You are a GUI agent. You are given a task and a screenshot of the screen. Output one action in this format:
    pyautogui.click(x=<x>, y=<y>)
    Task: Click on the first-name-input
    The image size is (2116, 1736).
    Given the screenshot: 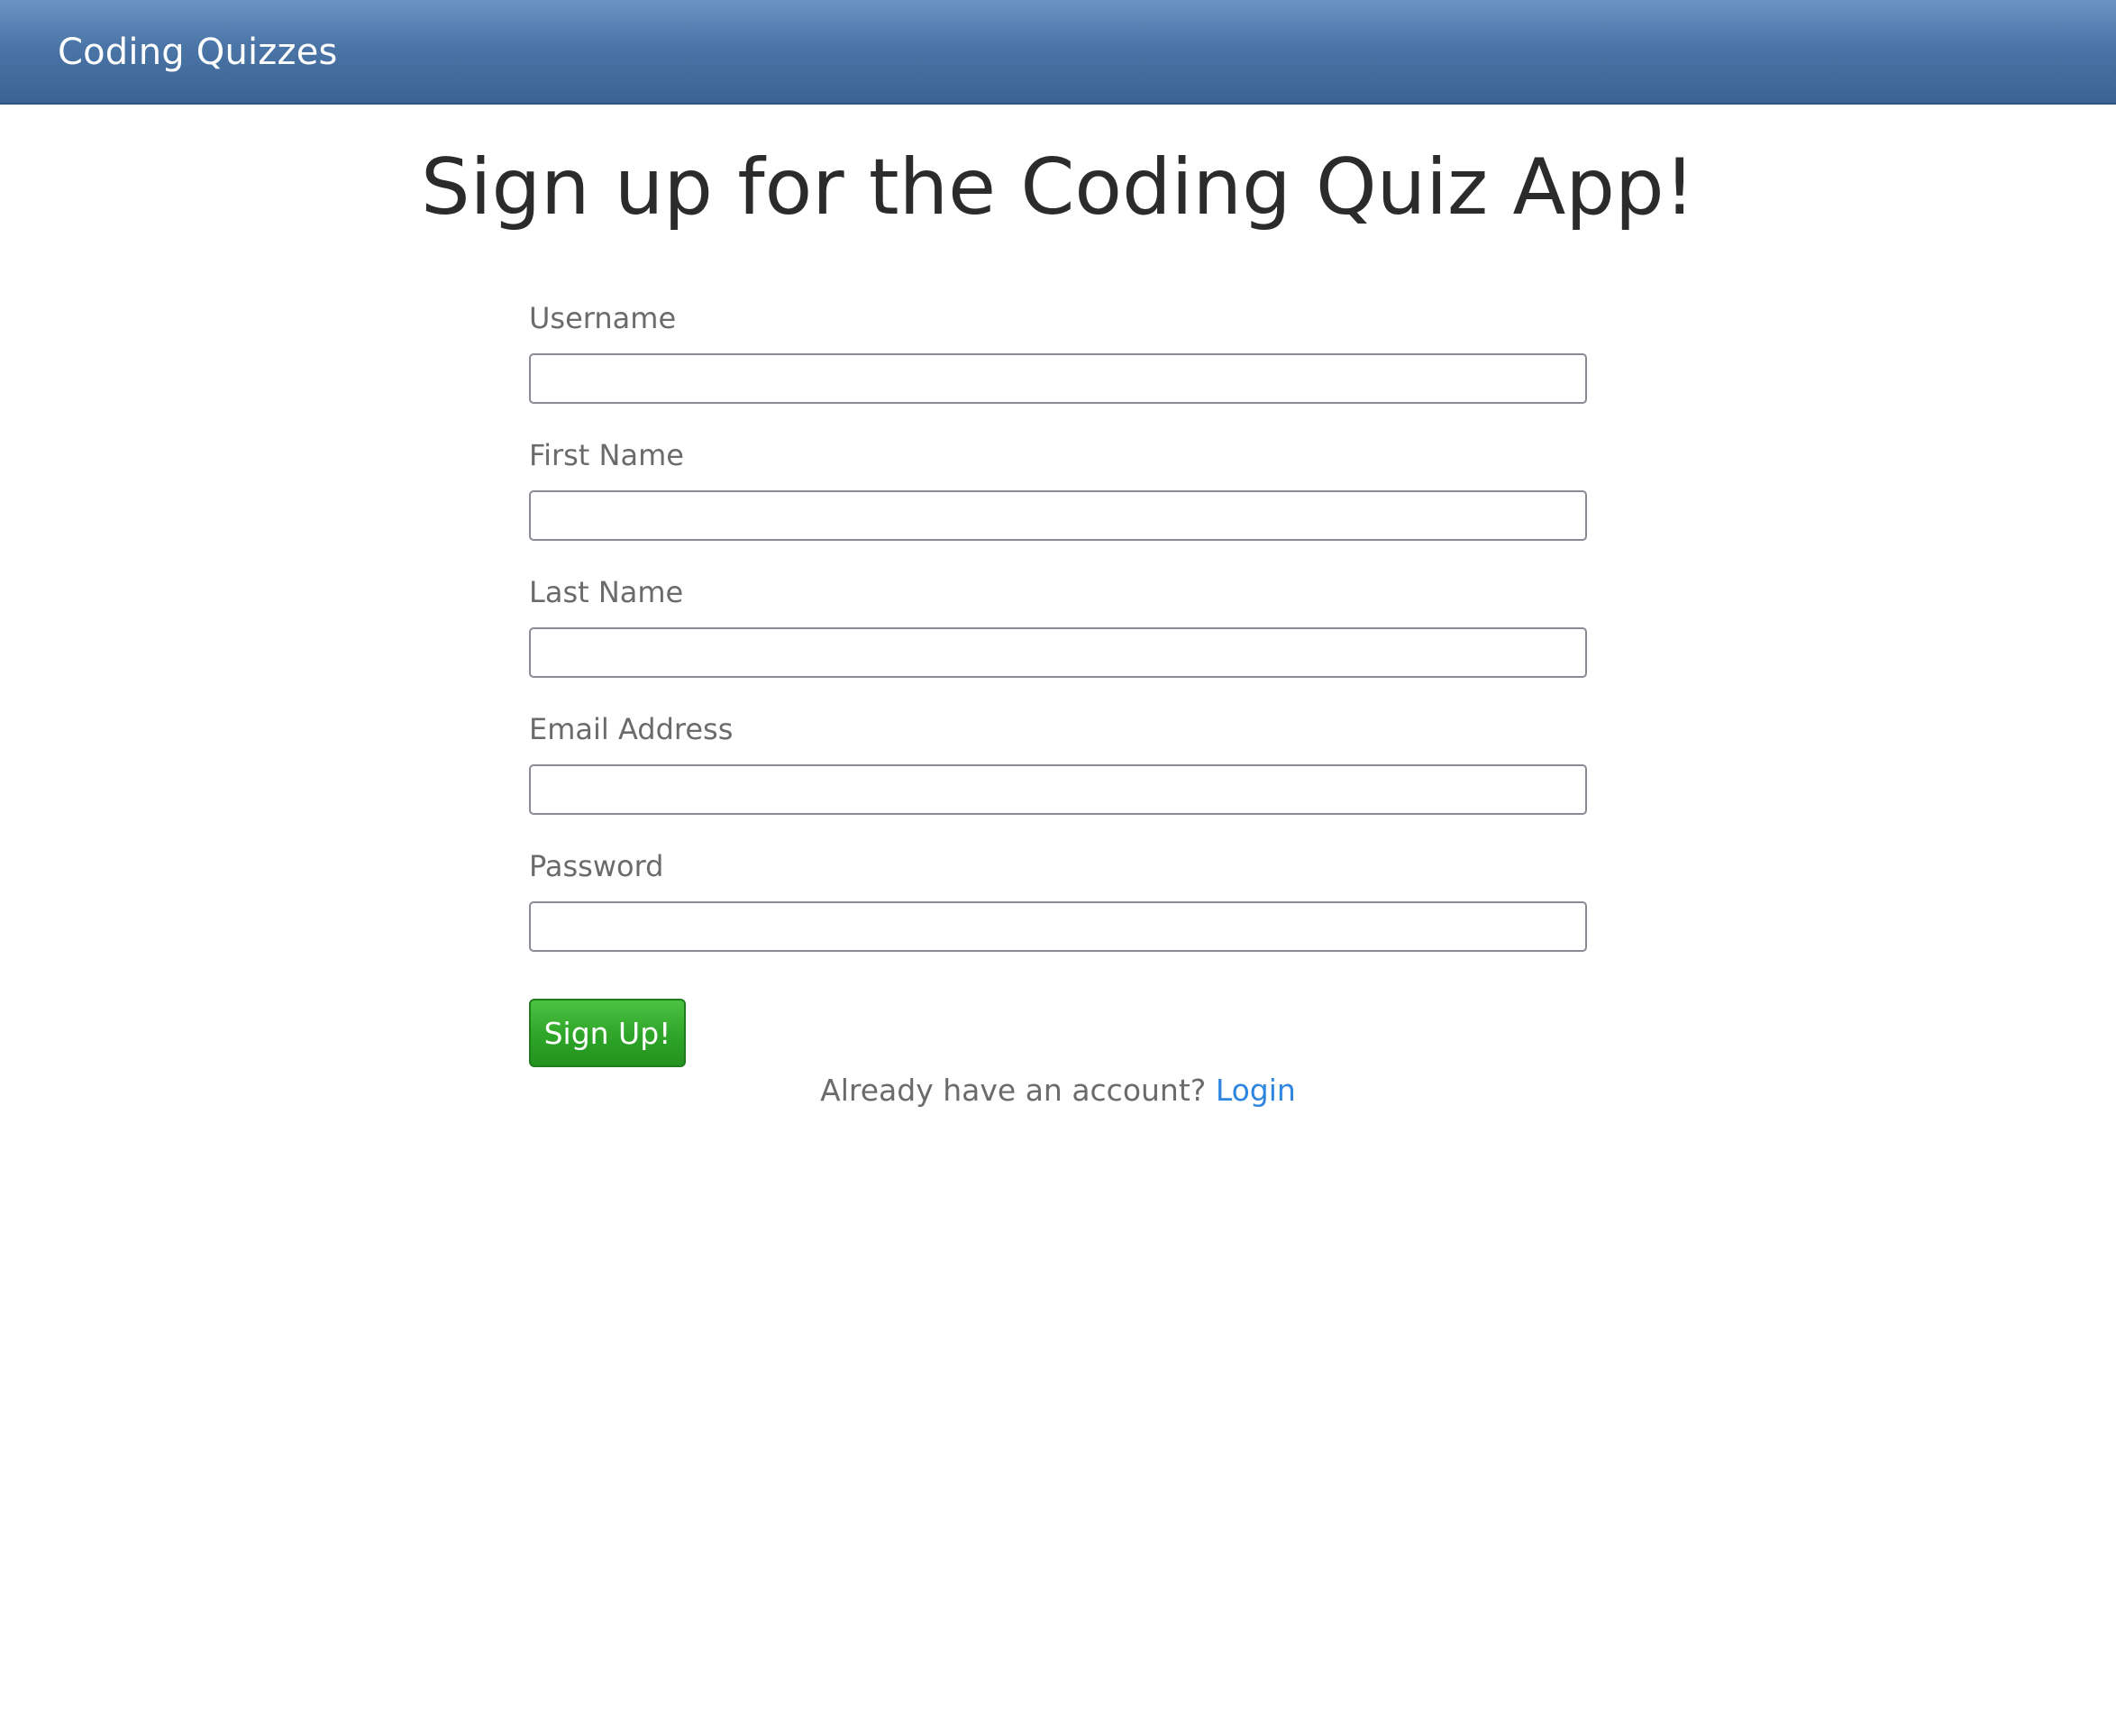 What is the action you would take?
    pyautogui.click(x=1058, y=515)
    